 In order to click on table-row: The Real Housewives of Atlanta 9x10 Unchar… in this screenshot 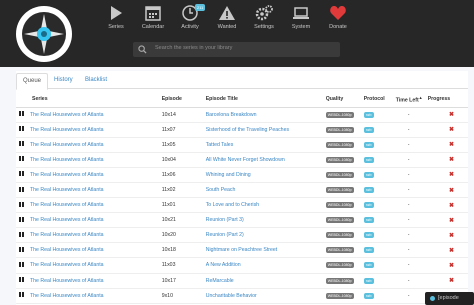, I will do `click(242, 295)`.